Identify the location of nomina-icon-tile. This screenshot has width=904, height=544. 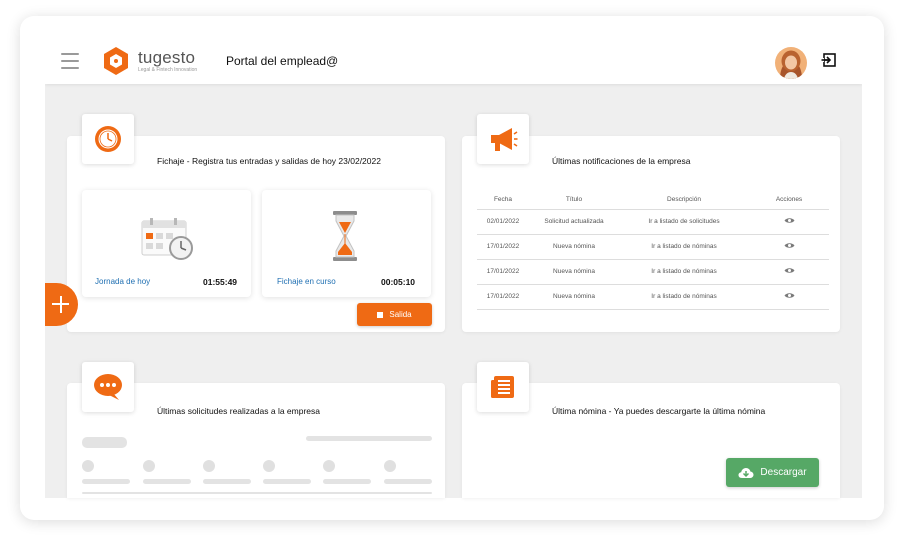
(503, 387).